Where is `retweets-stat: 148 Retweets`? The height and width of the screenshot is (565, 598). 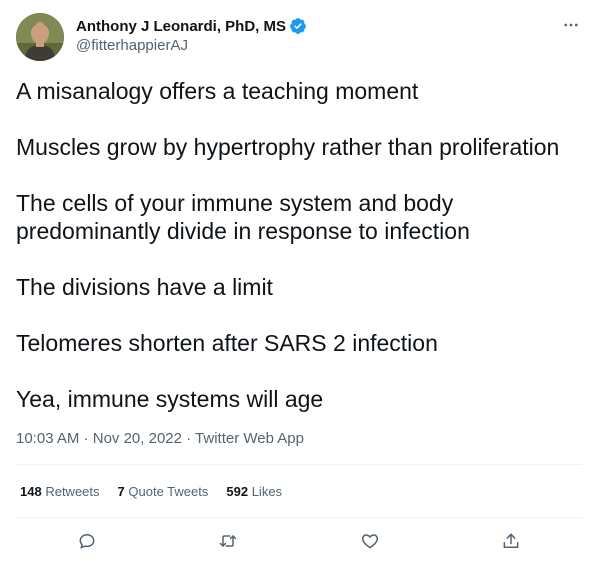 retweets-stat: 148 Retweets is located at coordinates (60, 491).